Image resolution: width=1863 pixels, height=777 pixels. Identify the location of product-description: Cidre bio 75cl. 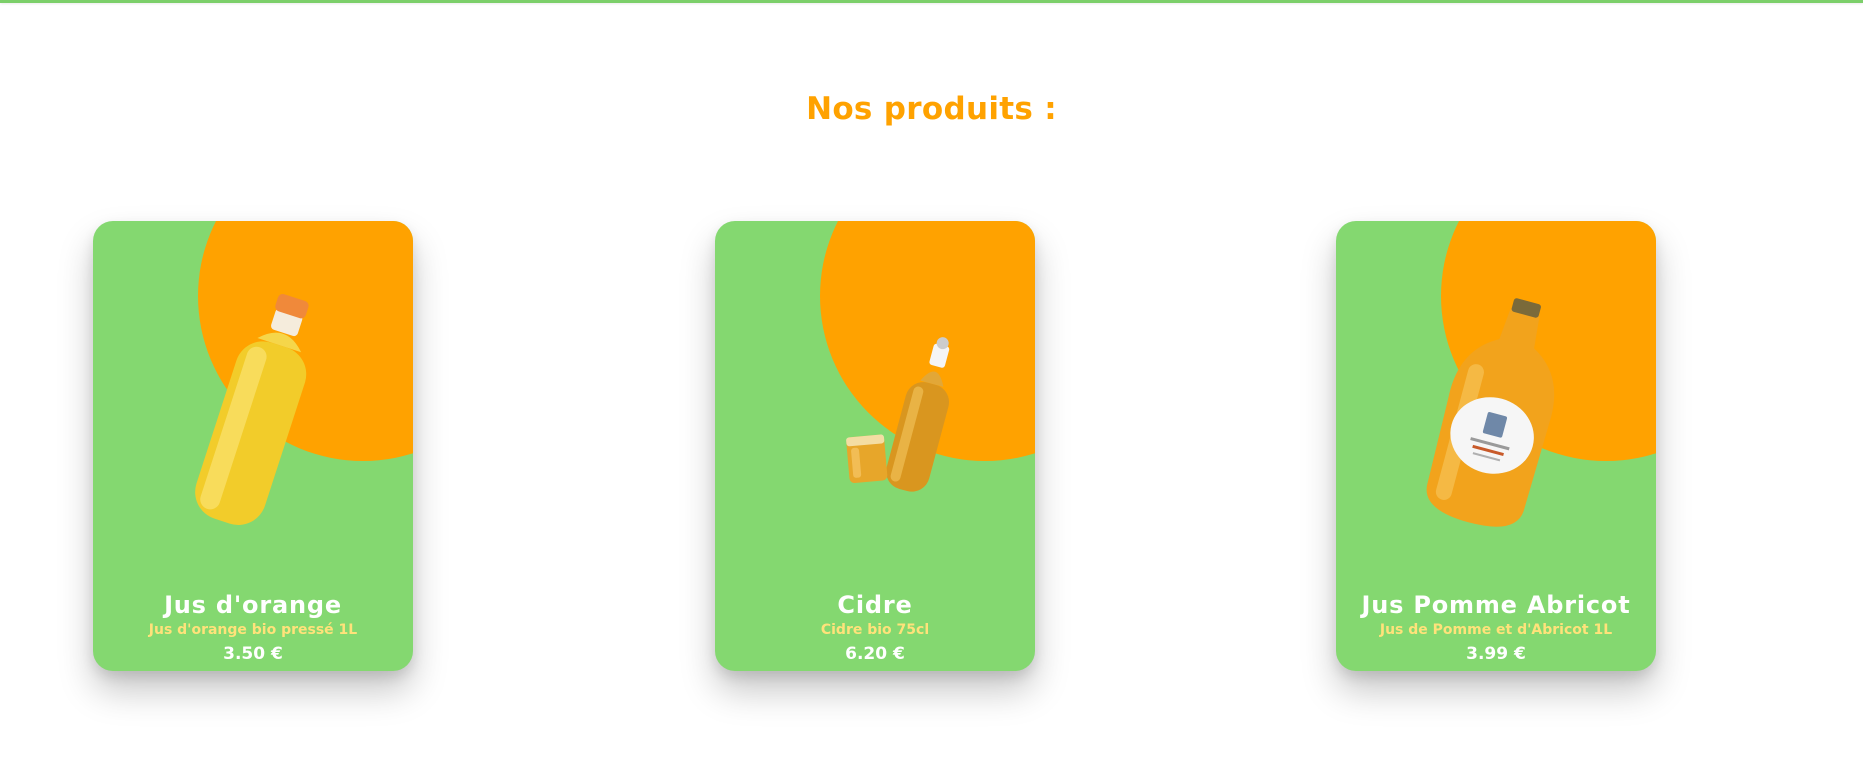
(875, 630).